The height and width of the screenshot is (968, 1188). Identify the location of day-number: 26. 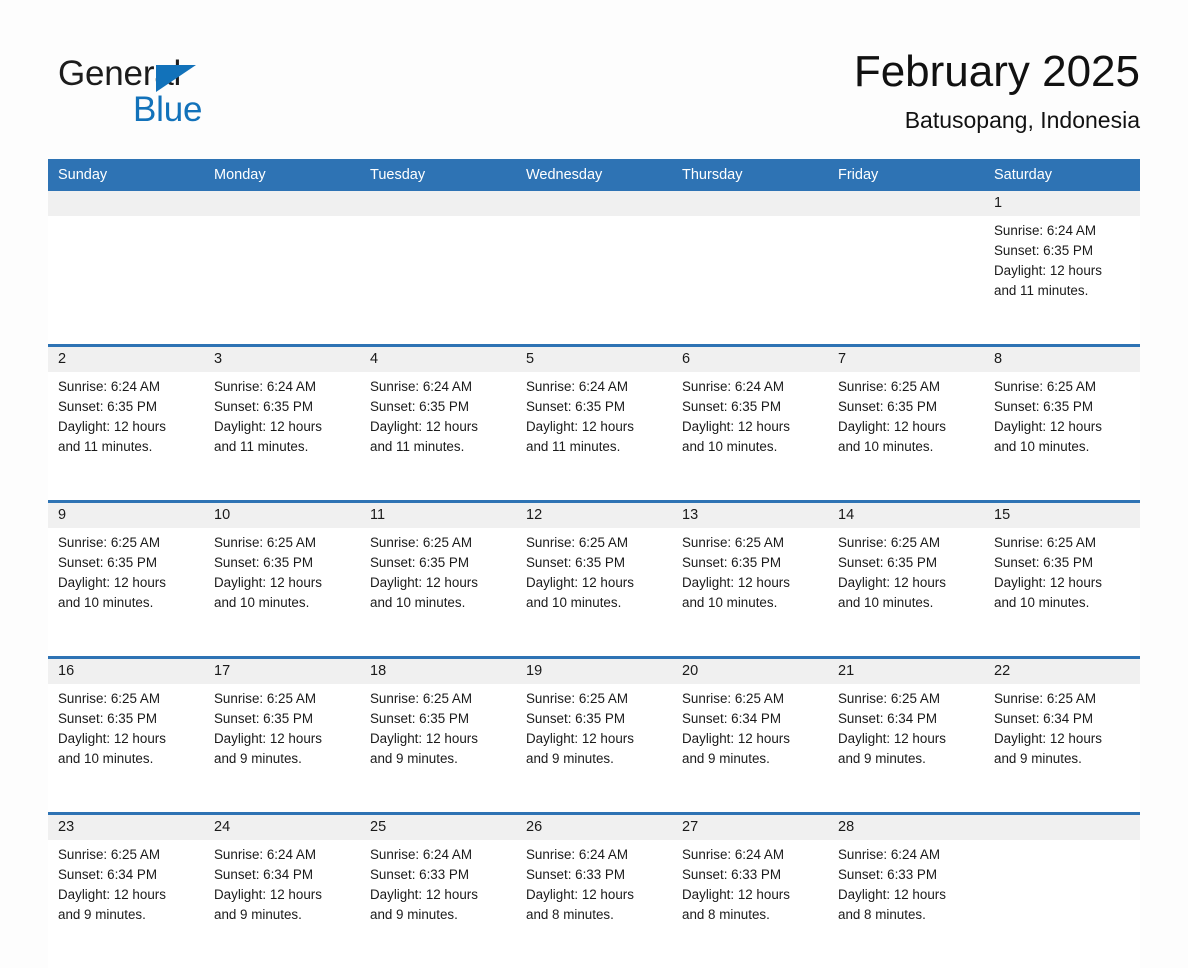
(594, 826).